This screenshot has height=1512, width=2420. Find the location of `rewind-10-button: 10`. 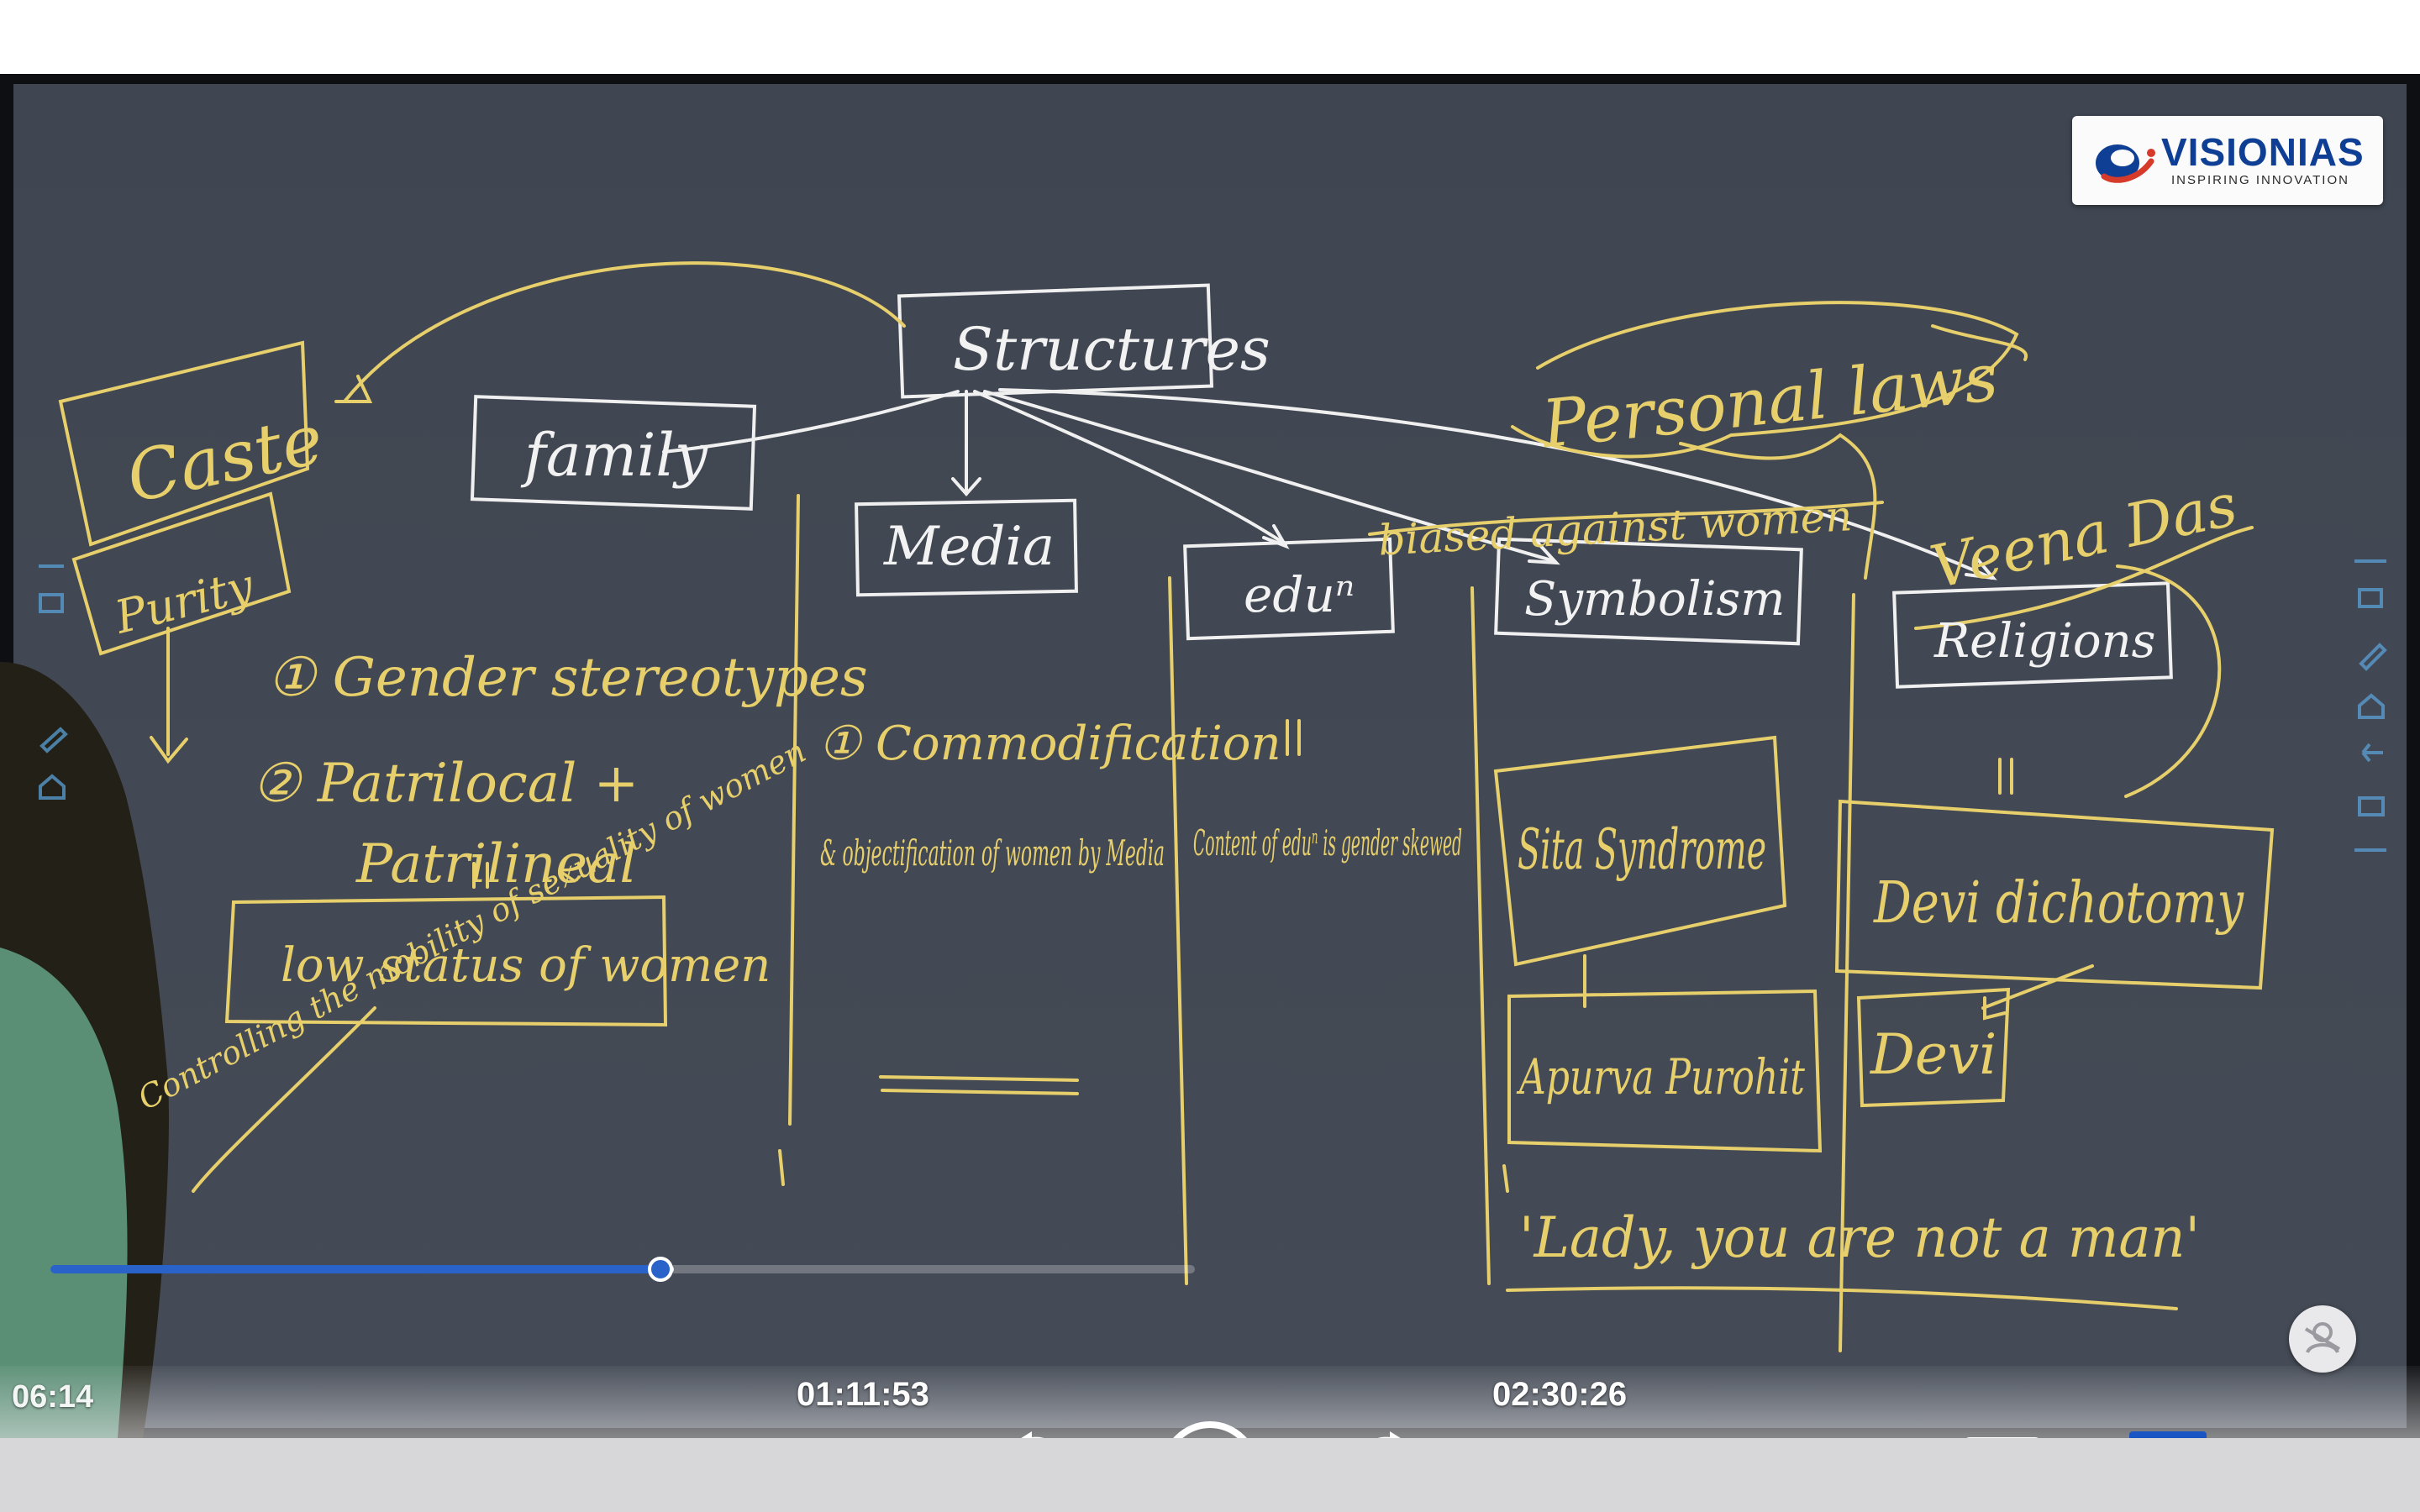

rewind-10-button: 10 is located at coordinates (1031, 1434).